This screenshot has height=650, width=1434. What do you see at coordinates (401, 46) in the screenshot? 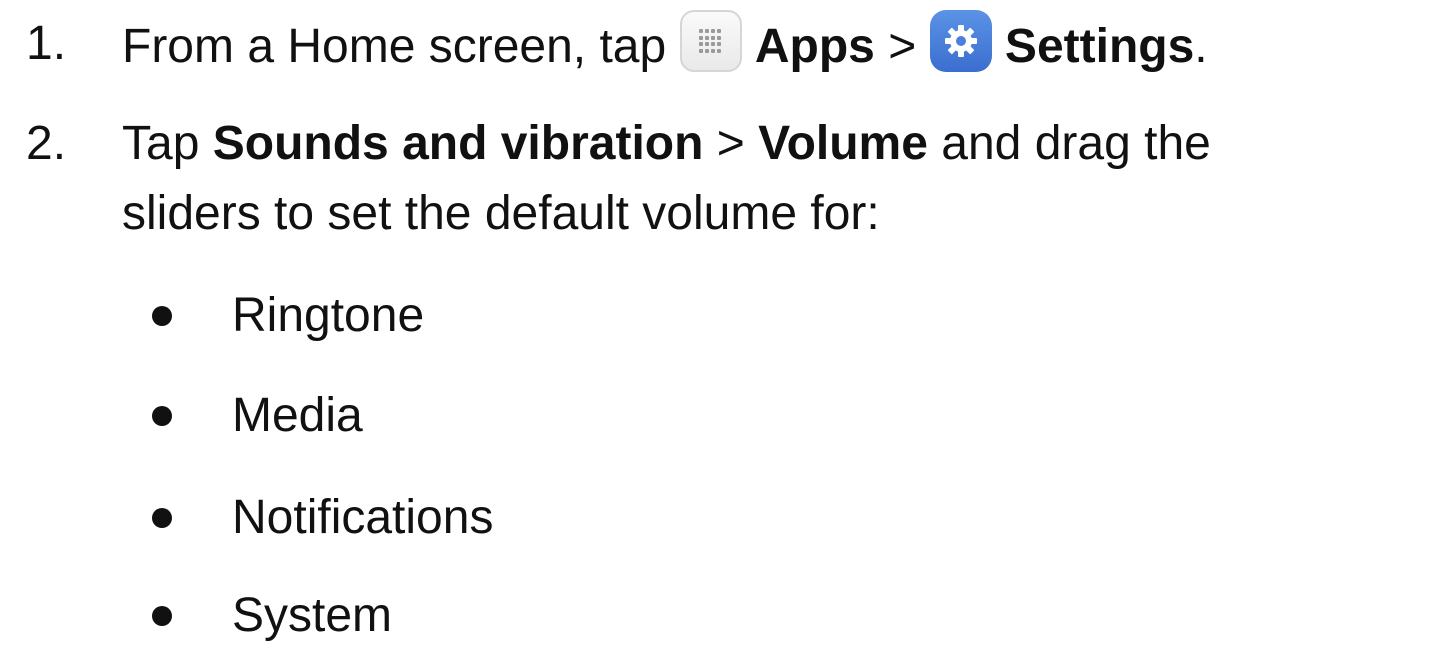
I see `step-1-prefix: From a Home screen, tap` at bounding box center [401, 46].